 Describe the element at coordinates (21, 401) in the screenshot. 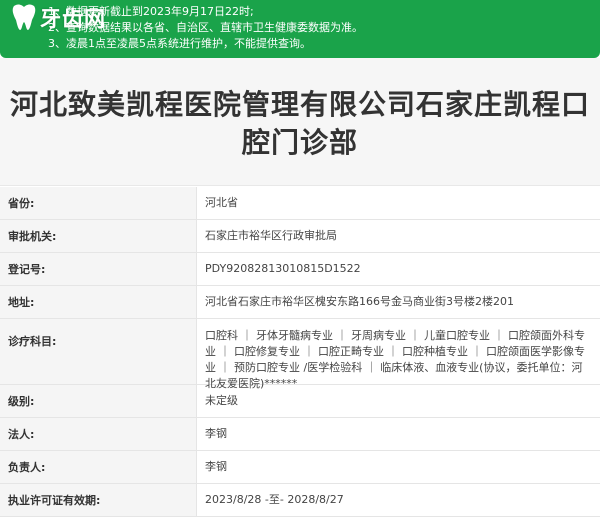

I see `label-text: 级别:` at that location.